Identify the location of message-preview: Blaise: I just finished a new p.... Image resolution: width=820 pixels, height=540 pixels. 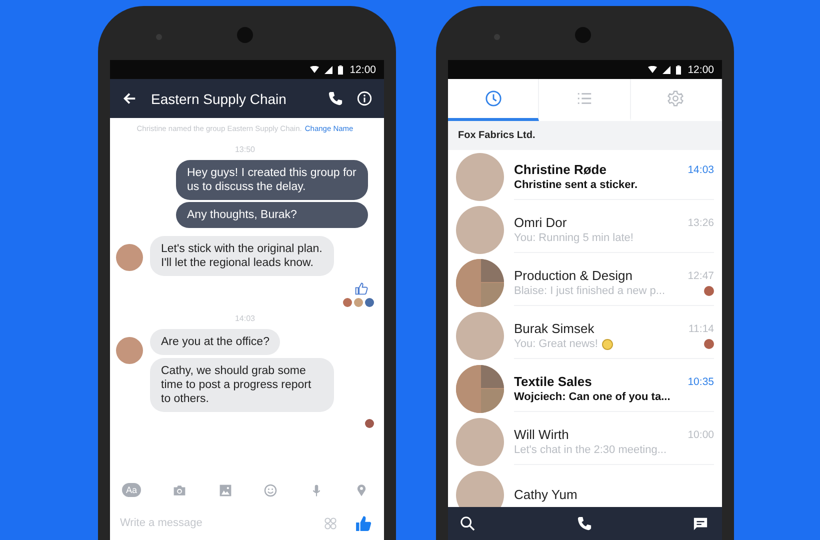
(590, 291).